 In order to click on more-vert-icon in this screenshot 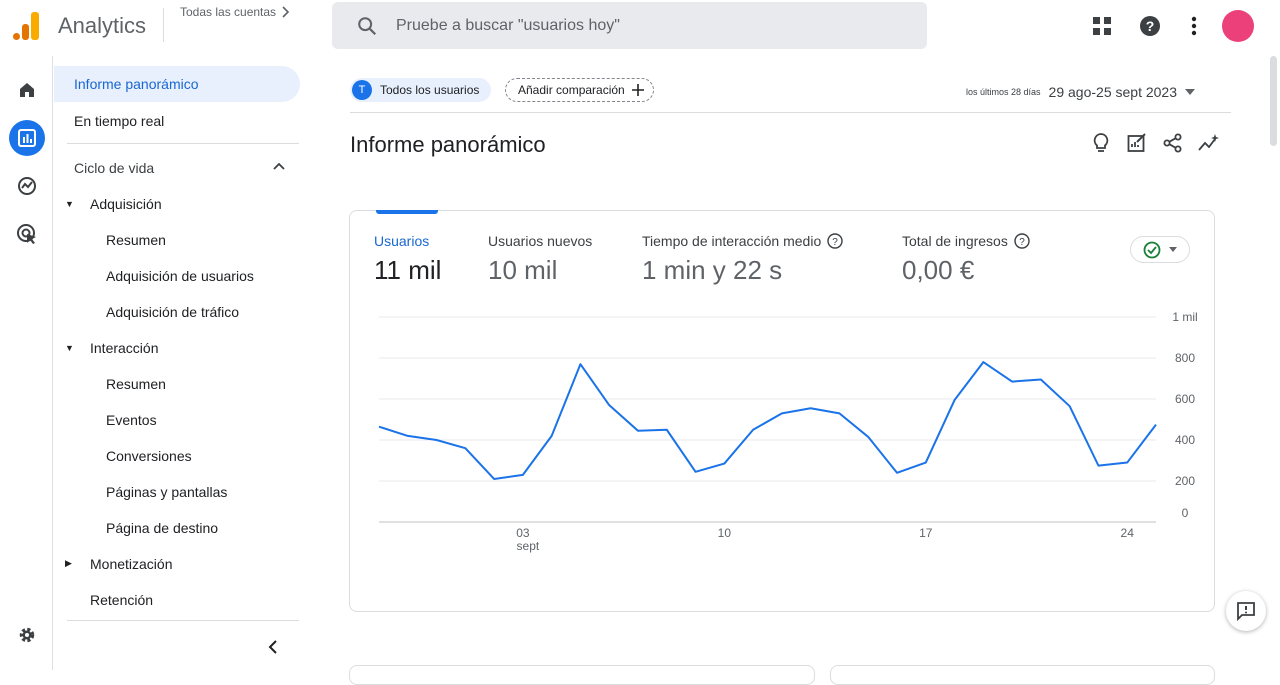, I will do `click(1194, 26)`.